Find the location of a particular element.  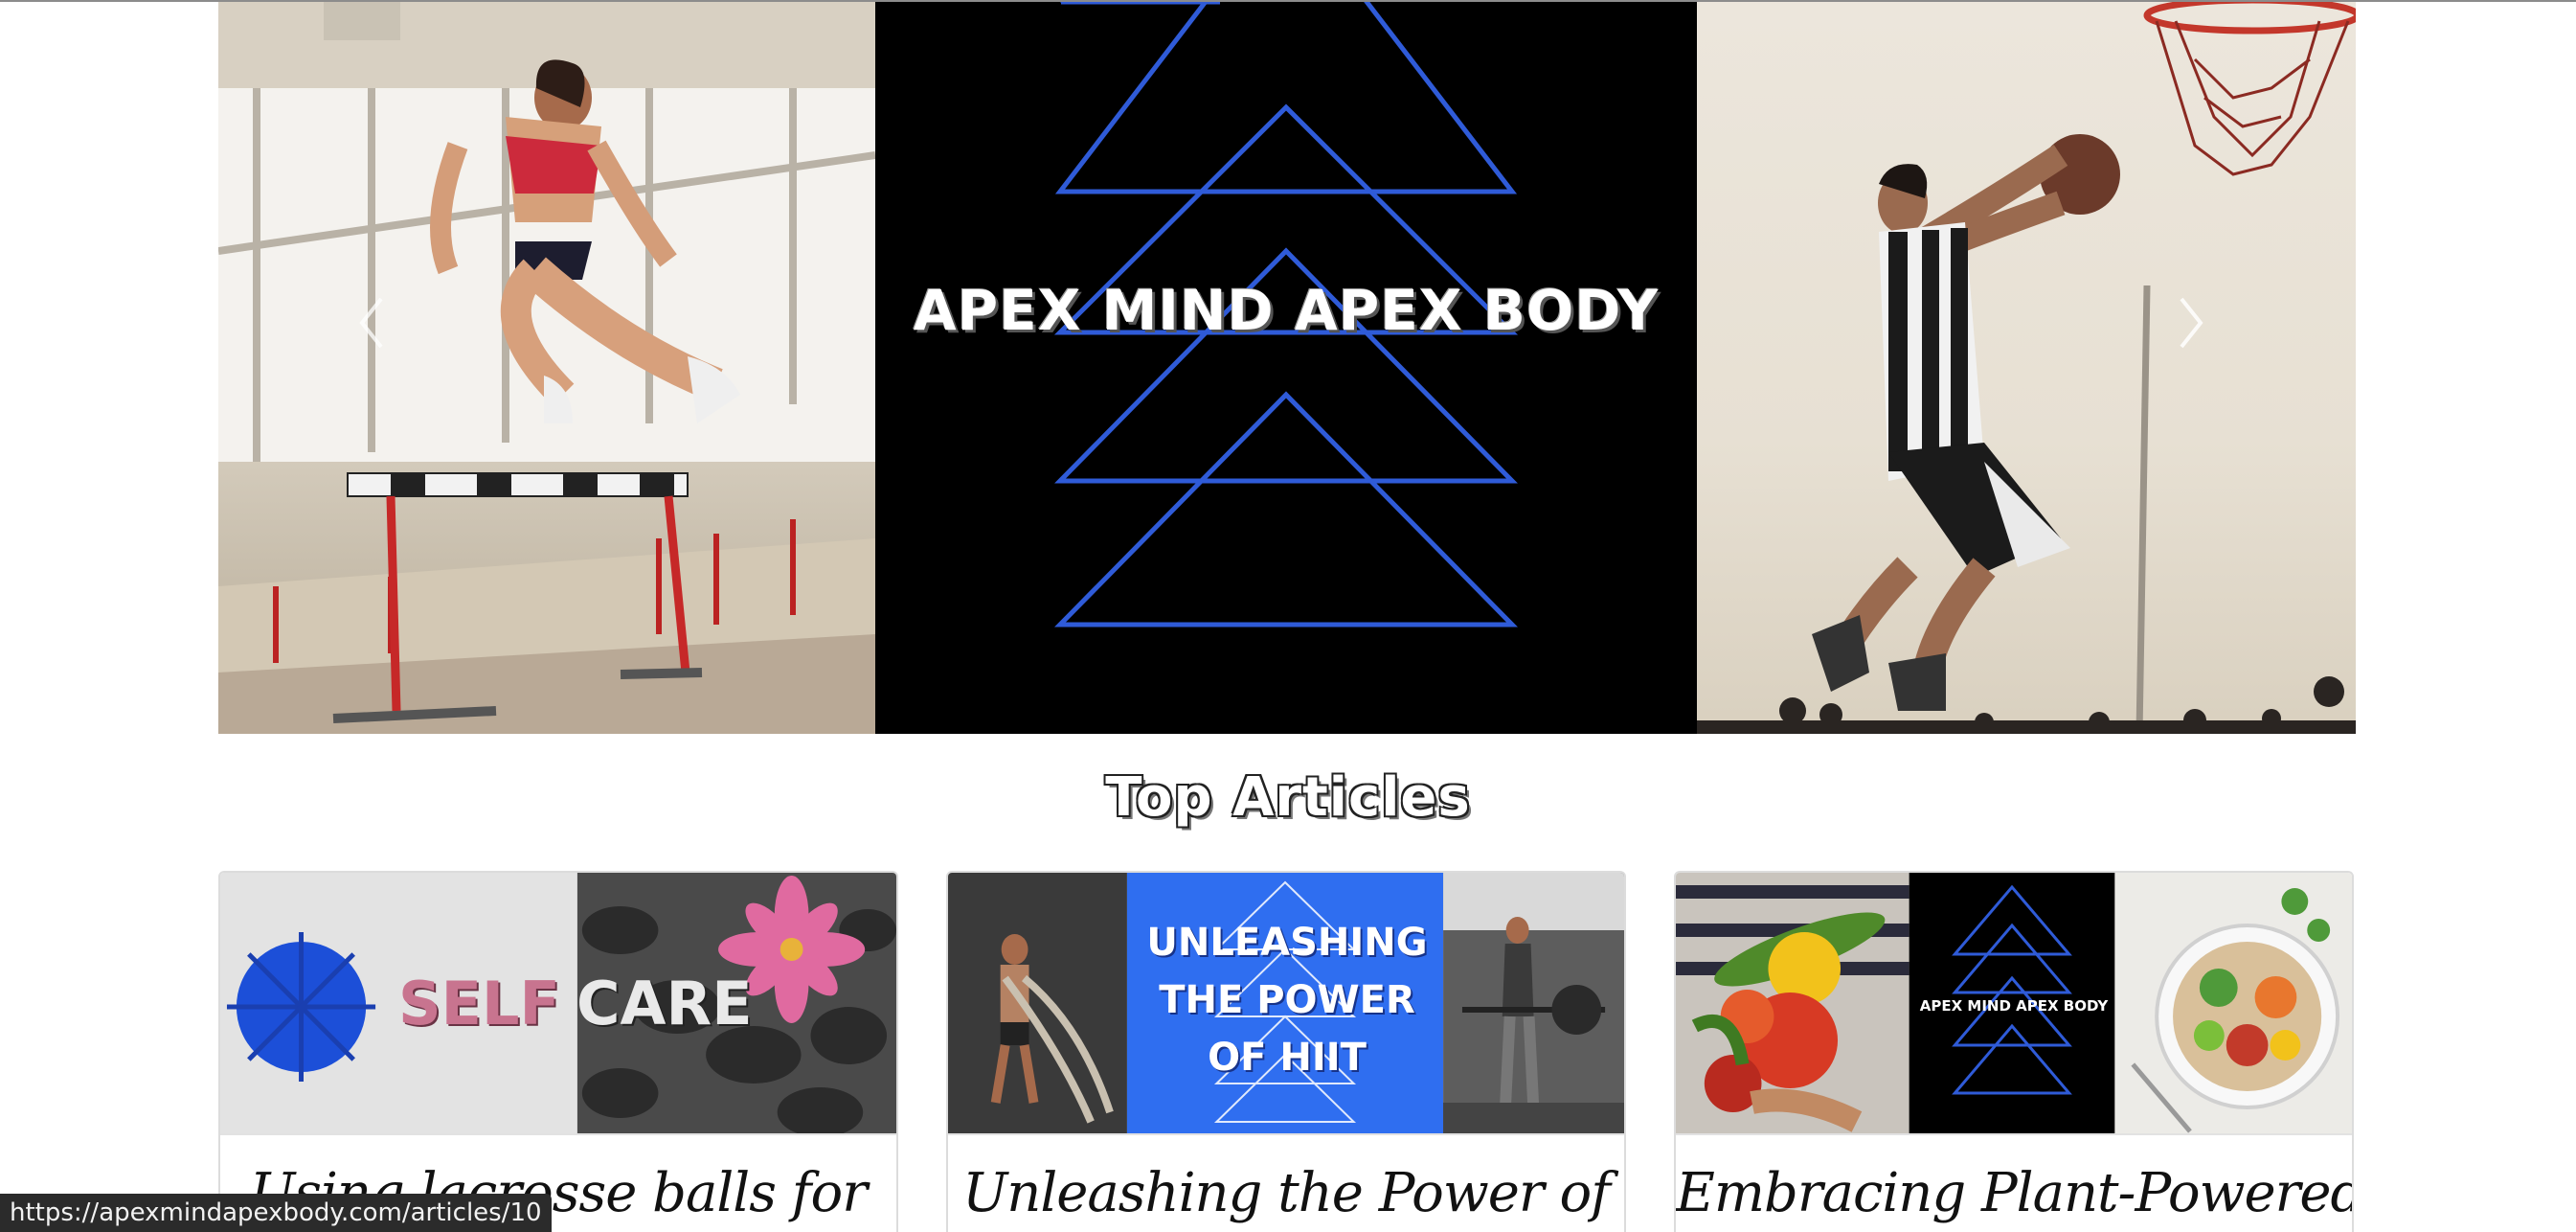

article-card-body: Unleashing the Power of is located at coordinates (1286, 1182).